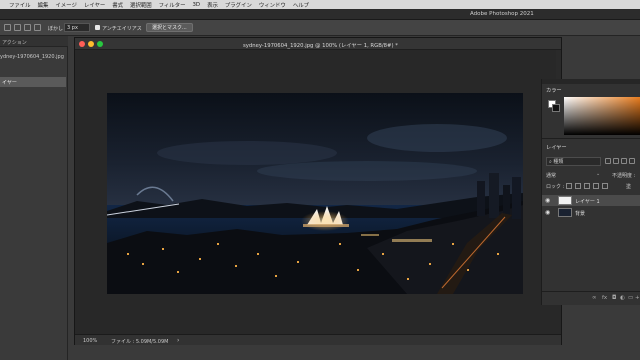 The image size is (640, 360). What do you see at coordinates (594, 298) in the screenshot?
I see `link-layers-icon: ∞` at bounding box center [594, 298].